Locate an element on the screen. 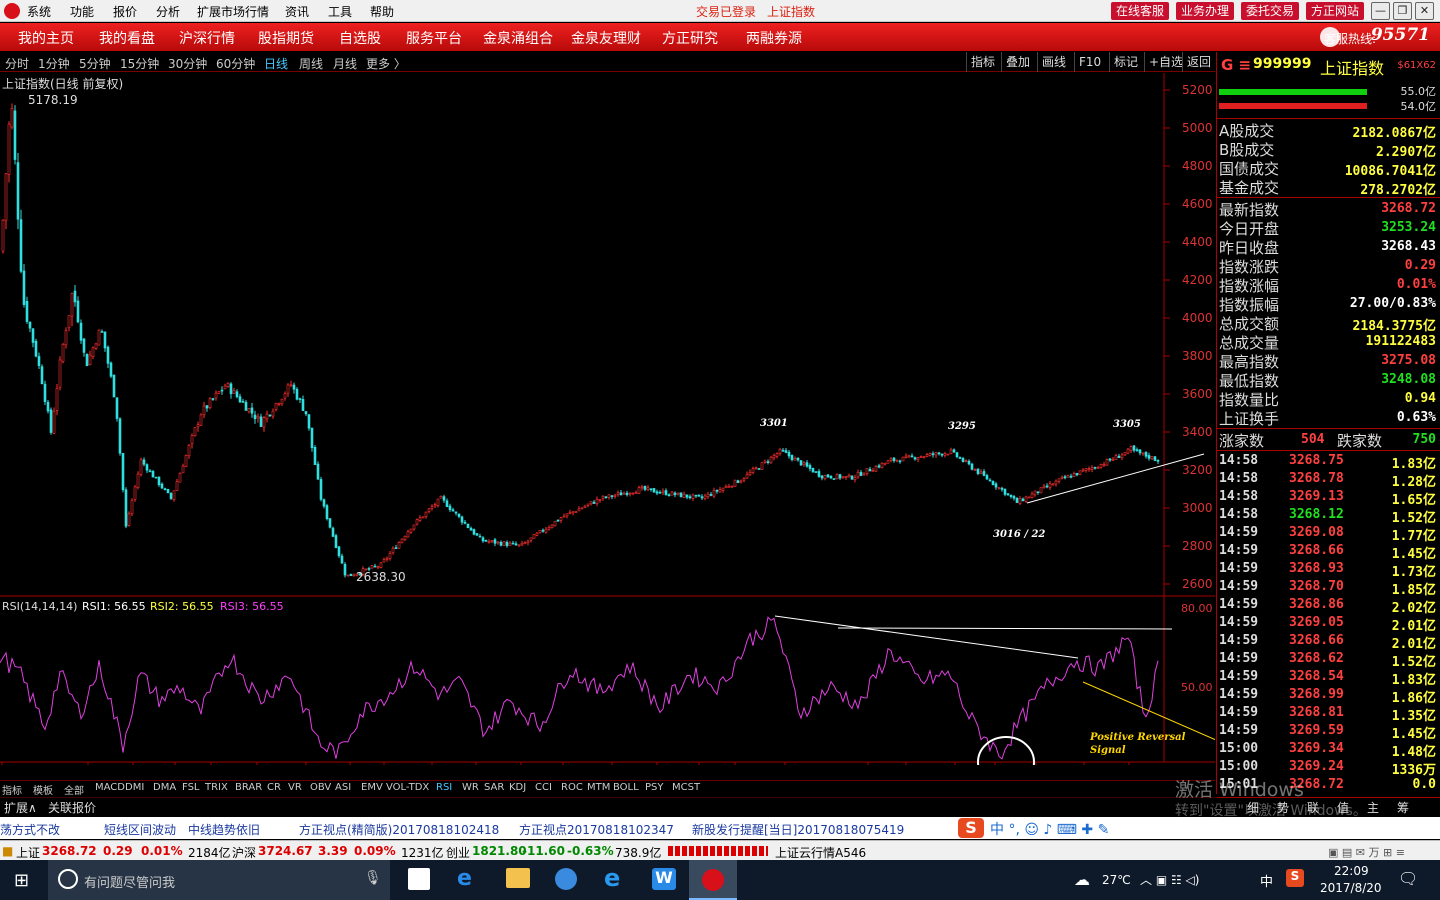  online-service-button: 在线客服 is located at coordinates (1140, 11).